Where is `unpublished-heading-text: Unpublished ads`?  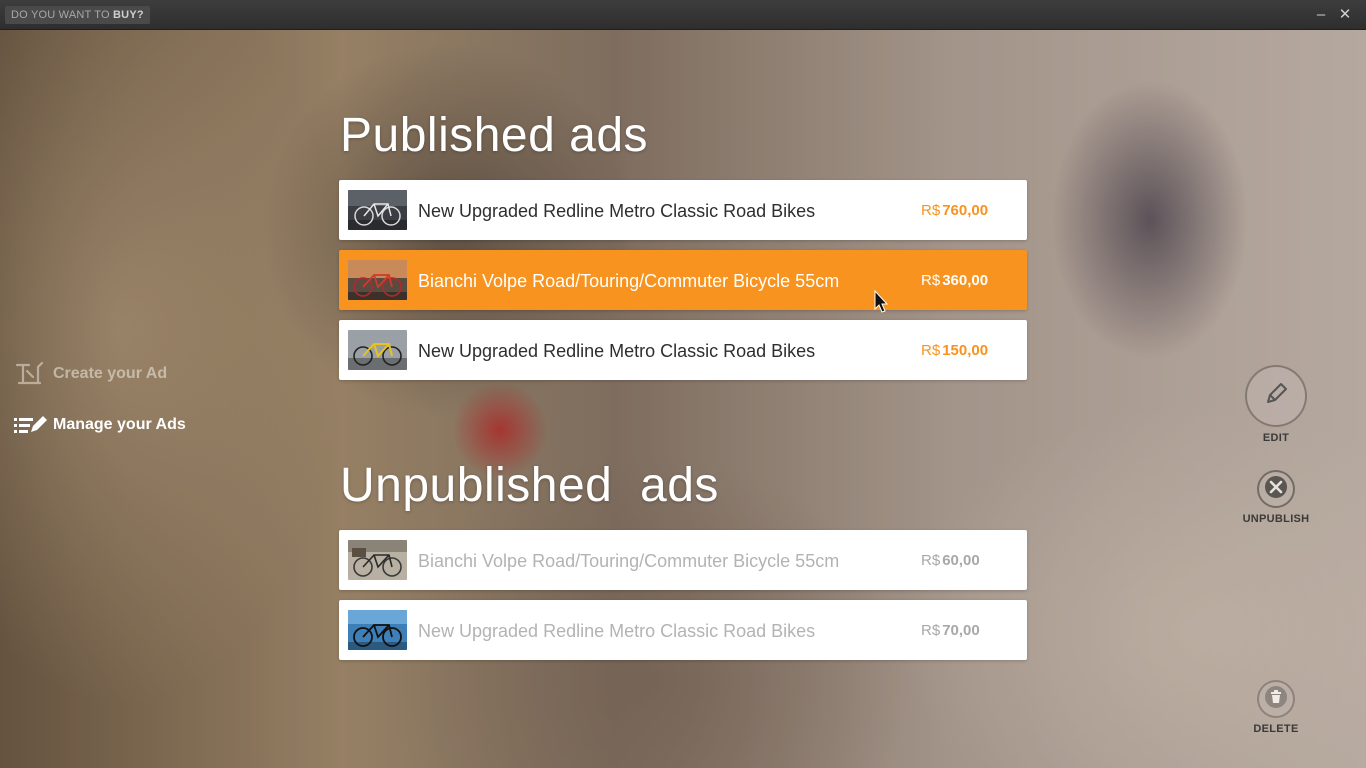 unpublished-heading-text: Unpublished ads is located at coordinates (529, 485).